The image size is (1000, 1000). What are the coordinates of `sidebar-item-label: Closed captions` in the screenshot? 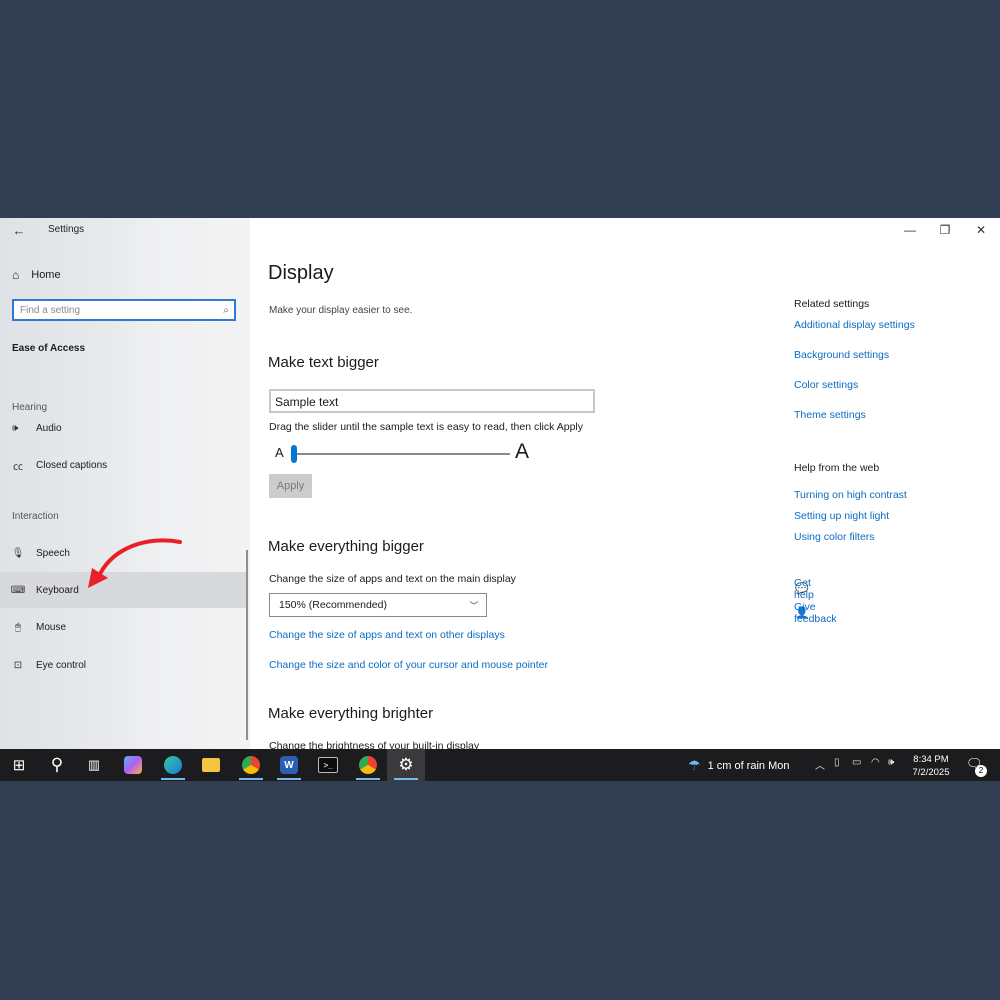 It's located at (72, 465).